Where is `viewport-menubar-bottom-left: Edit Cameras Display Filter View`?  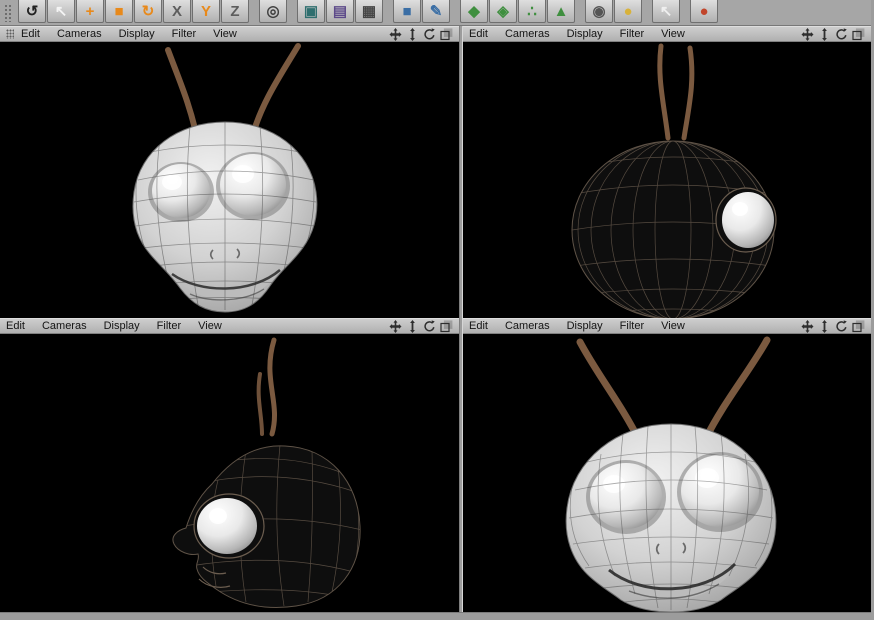 viewport-menubar-bottom-left: Edit Cameras Display Filter View is located at coordinates (229, 326).